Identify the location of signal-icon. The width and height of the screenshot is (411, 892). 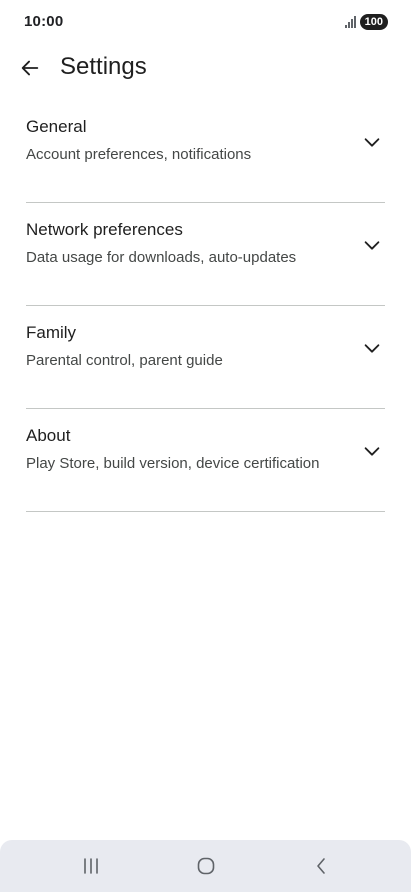
(350, 22).